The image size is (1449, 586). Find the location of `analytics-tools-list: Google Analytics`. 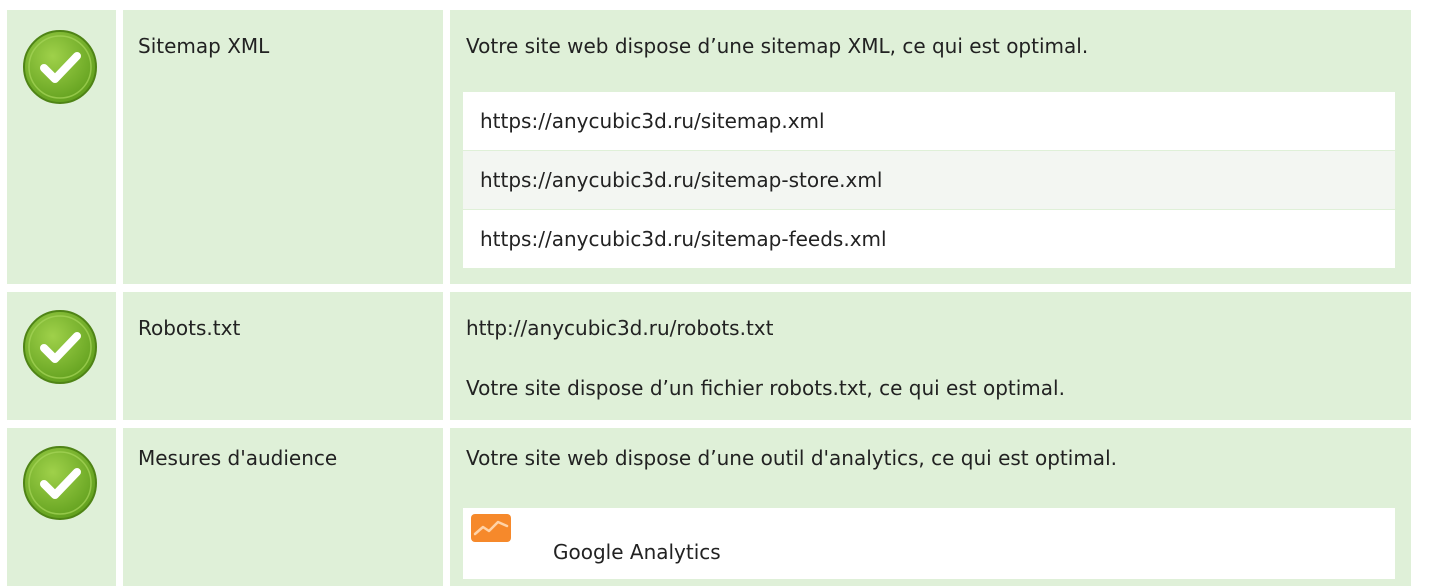

analytics-tools-list: Google Analytics is located at coordinates (929, 543).